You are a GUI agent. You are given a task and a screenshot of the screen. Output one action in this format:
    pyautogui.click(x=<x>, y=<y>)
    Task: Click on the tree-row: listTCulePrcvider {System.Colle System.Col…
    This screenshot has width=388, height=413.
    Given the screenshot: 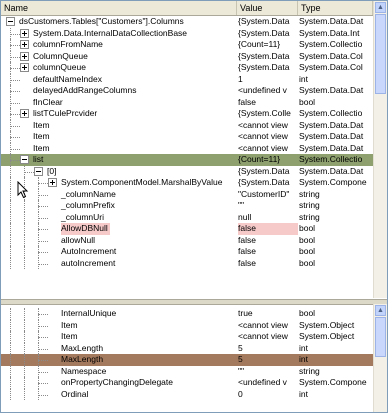 What is the action you would take?
    pyautogui.click(x=187, y=114)
    